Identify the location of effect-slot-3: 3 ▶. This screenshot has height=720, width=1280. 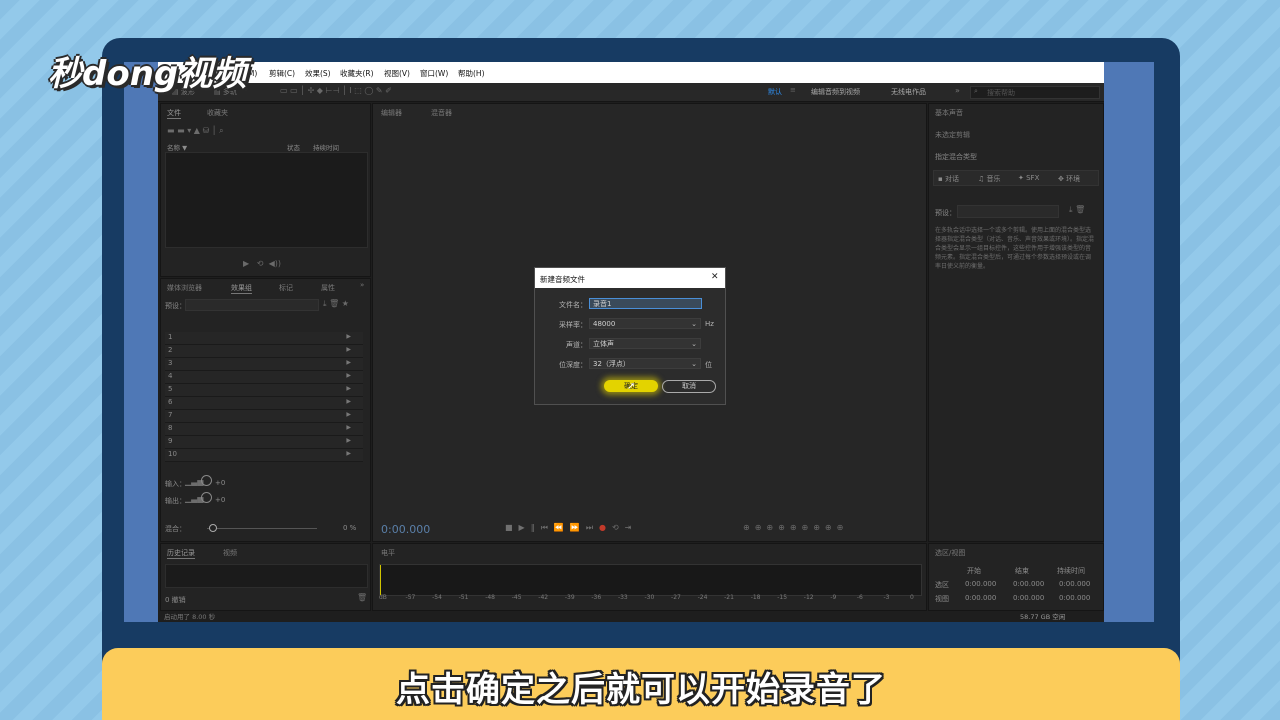
(264, 364).